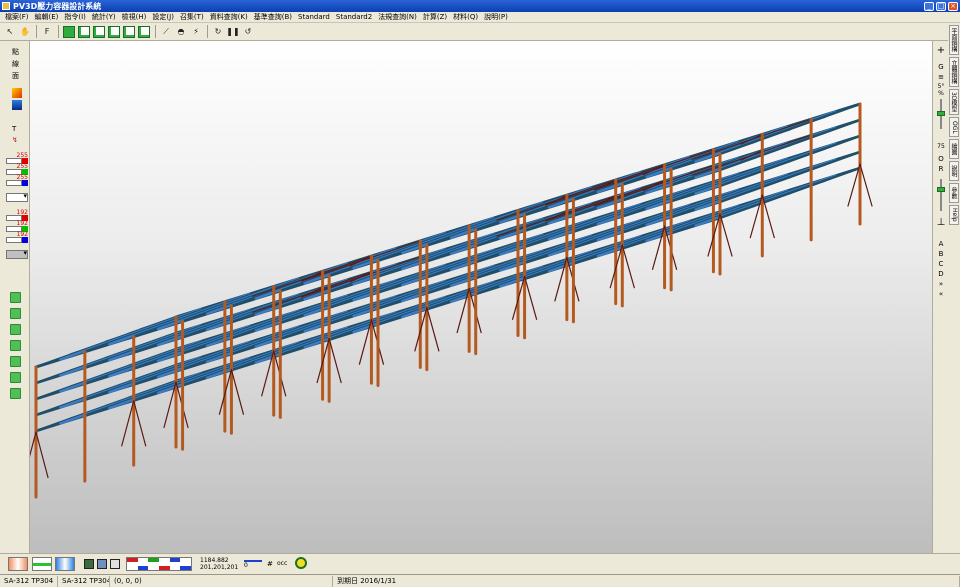 The image size is (960, 587). I want to click on menu-statistics: 統計(Y), so click(104, 17).